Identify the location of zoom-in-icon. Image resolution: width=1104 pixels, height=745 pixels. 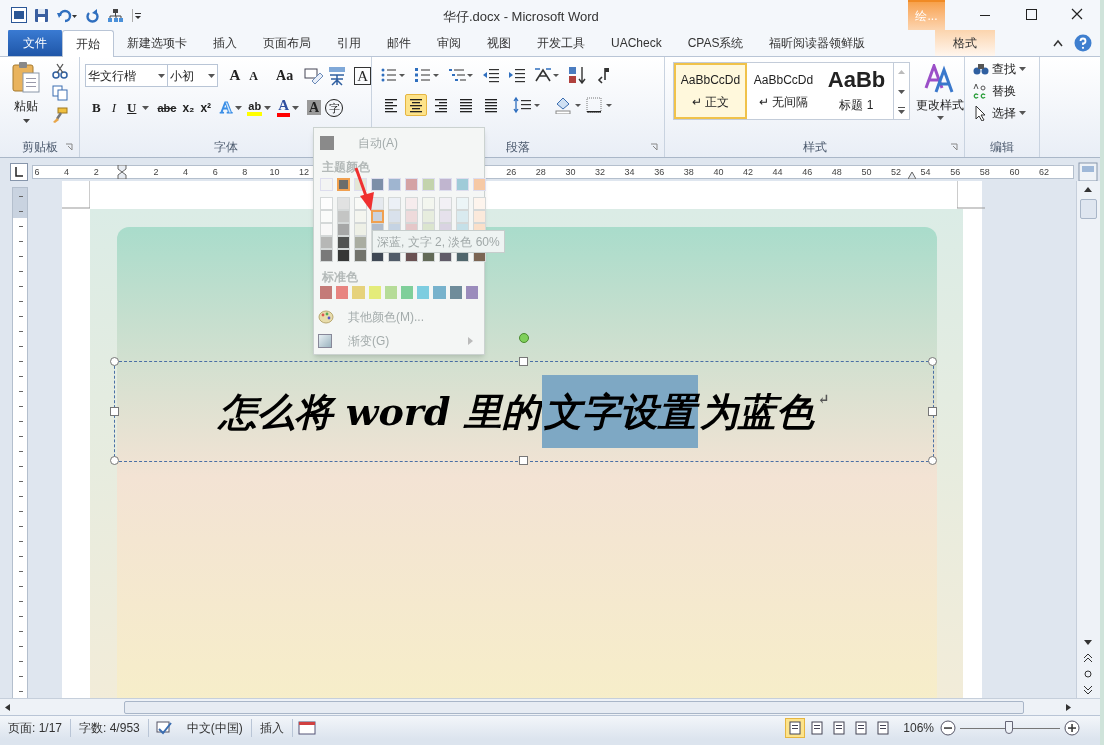
(1072, 727).